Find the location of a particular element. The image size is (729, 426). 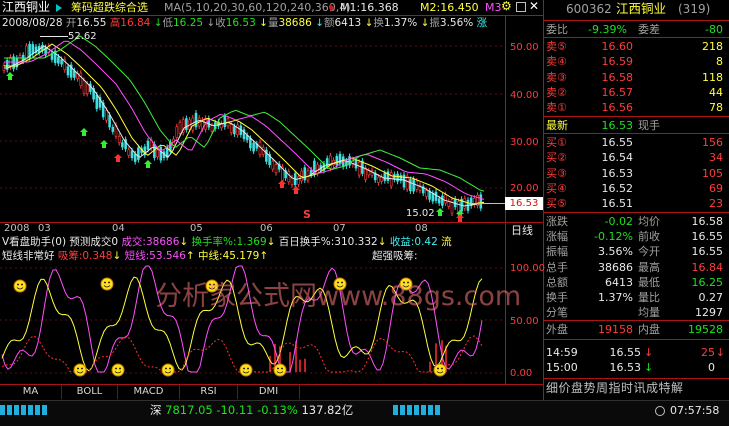

stat-row-3: 总手 38686 最高 16.84 is located at coordinates (634, 267).